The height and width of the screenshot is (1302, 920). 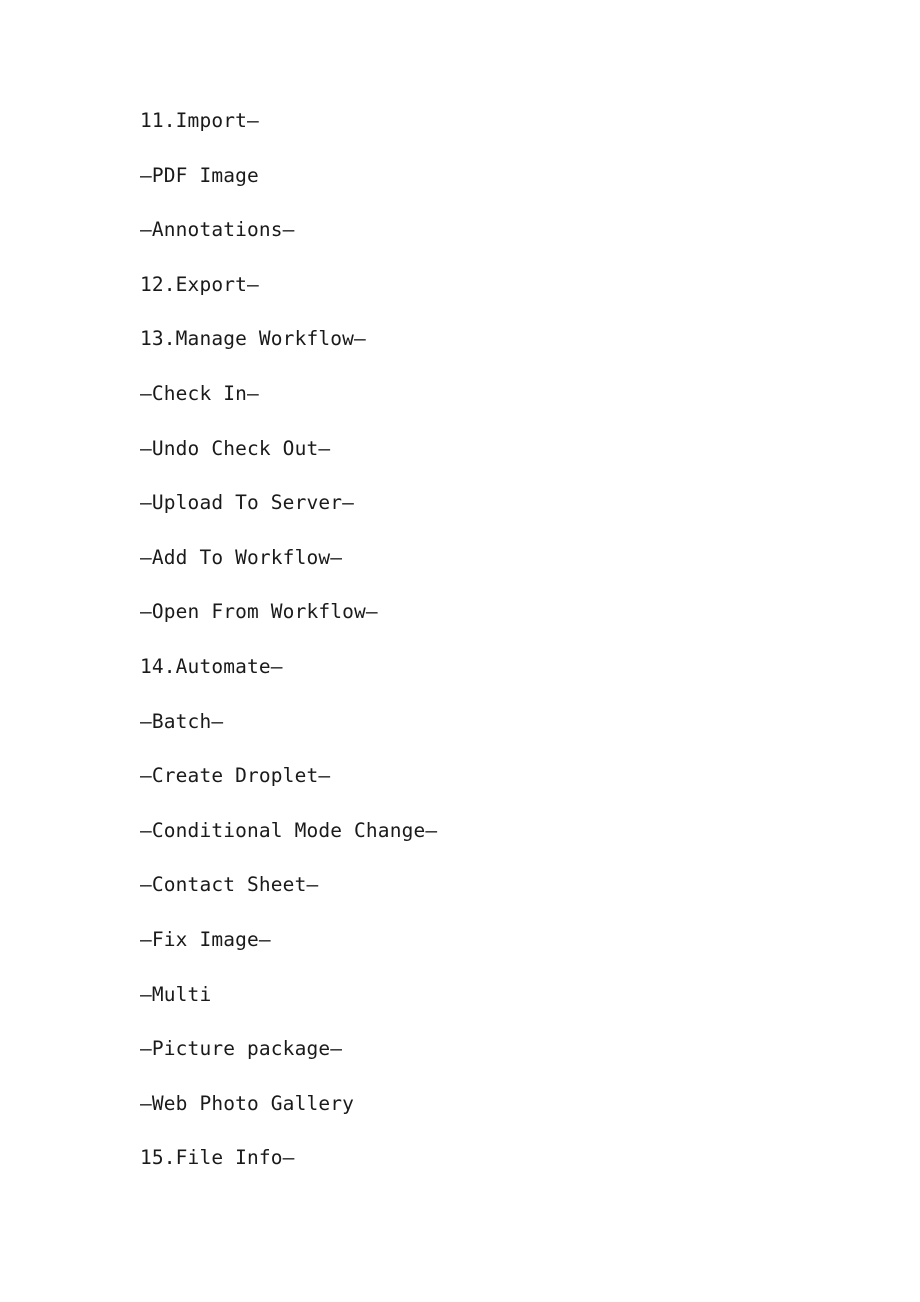 I want to click on outline-line: —Picture package—, so click(x=241, y=1049).